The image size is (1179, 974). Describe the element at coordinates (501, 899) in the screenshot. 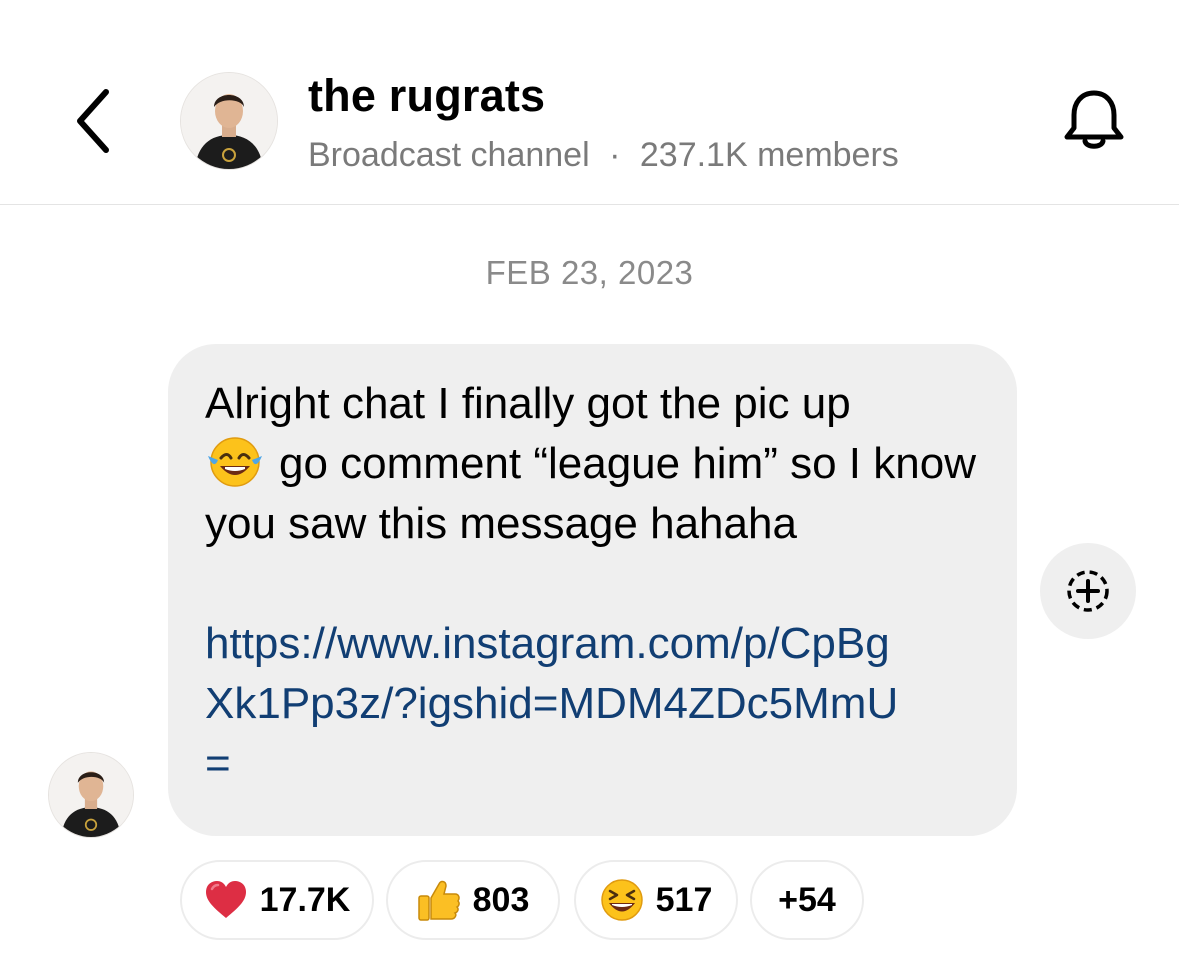

I see `reaction-count: 803` at that location.